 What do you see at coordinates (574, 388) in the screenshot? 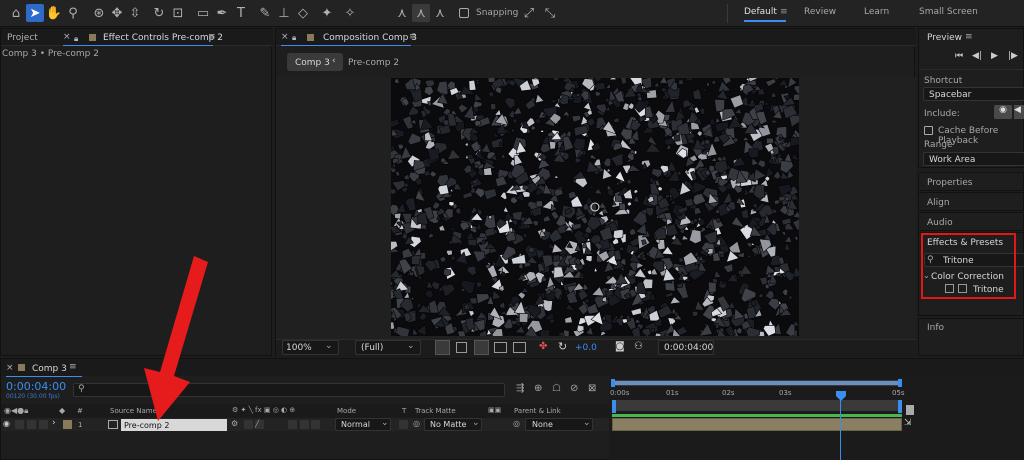
I see `motion-blur-icon: ⊘` at bounding box center [574, 388].